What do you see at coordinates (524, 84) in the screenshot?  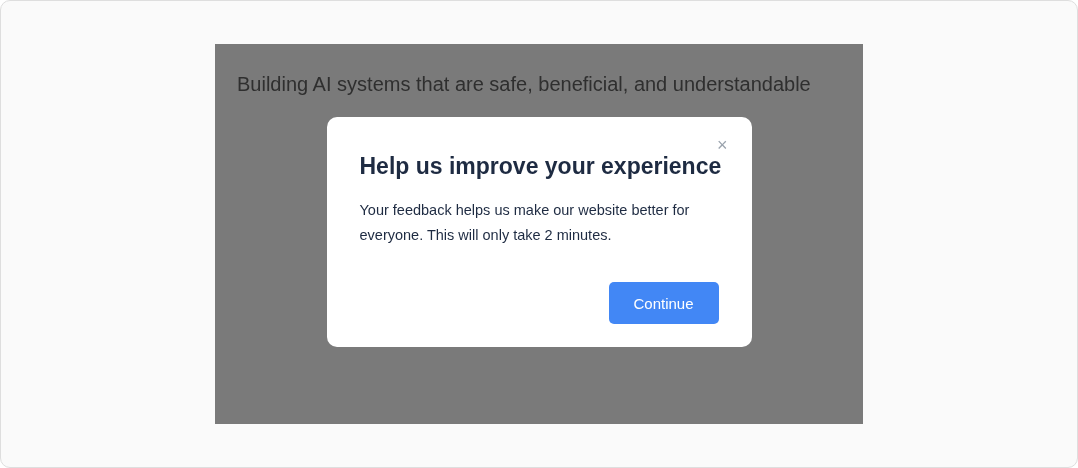 I see `blurred-headline: Building AI systems that are safe, beneficial, and understandable` at bounding box center [524, 84].